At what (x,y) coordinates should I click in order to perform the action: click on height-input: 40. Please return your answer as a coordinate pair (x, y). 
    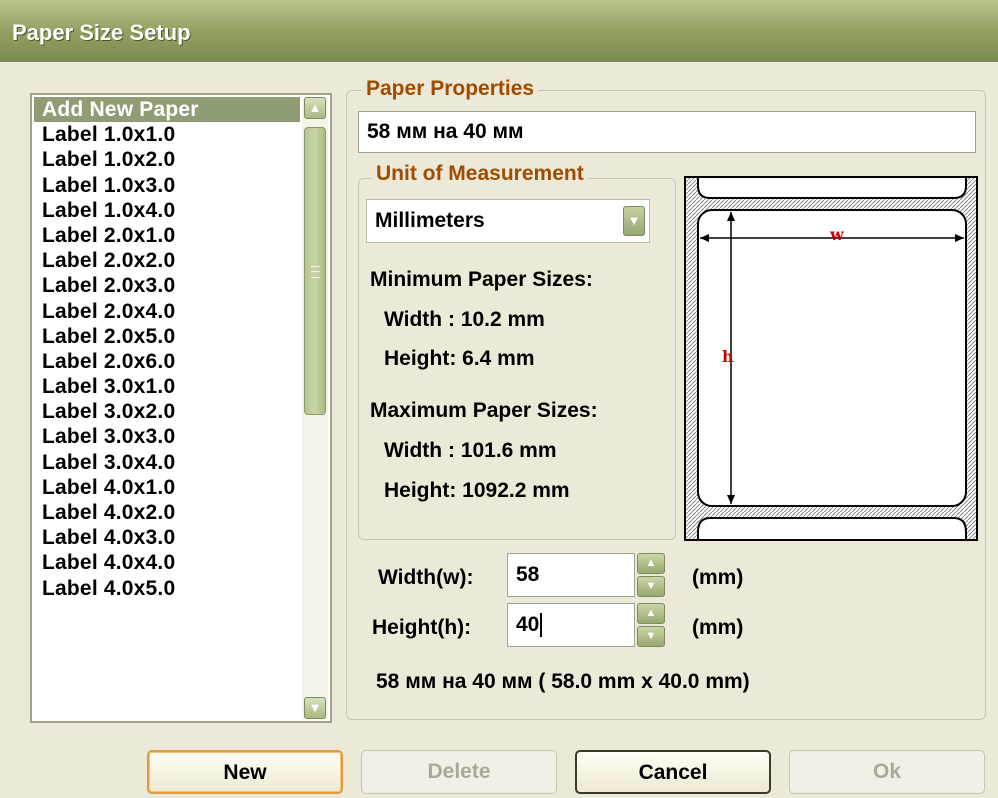
    Looking at the image, I should click on (571, 625).